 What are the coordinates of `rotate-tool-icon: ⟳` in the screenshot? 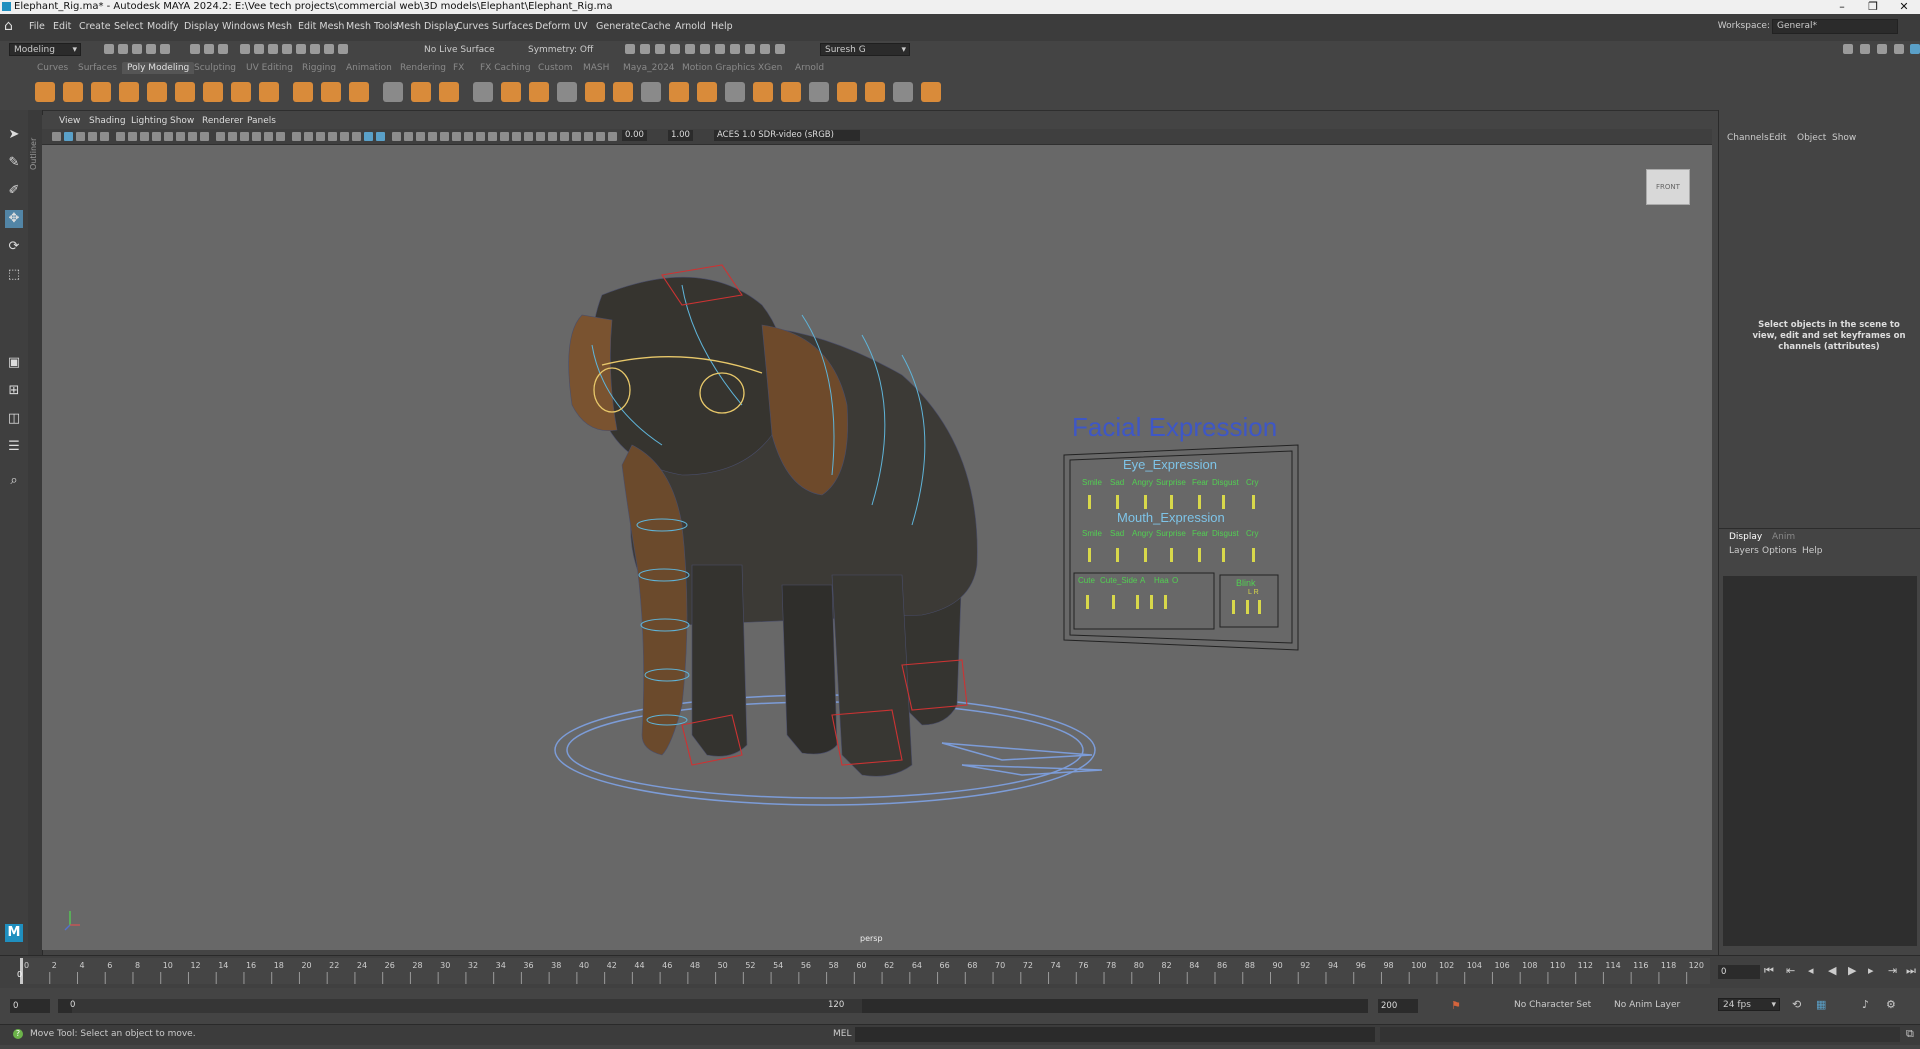 It's located at (14, 247).